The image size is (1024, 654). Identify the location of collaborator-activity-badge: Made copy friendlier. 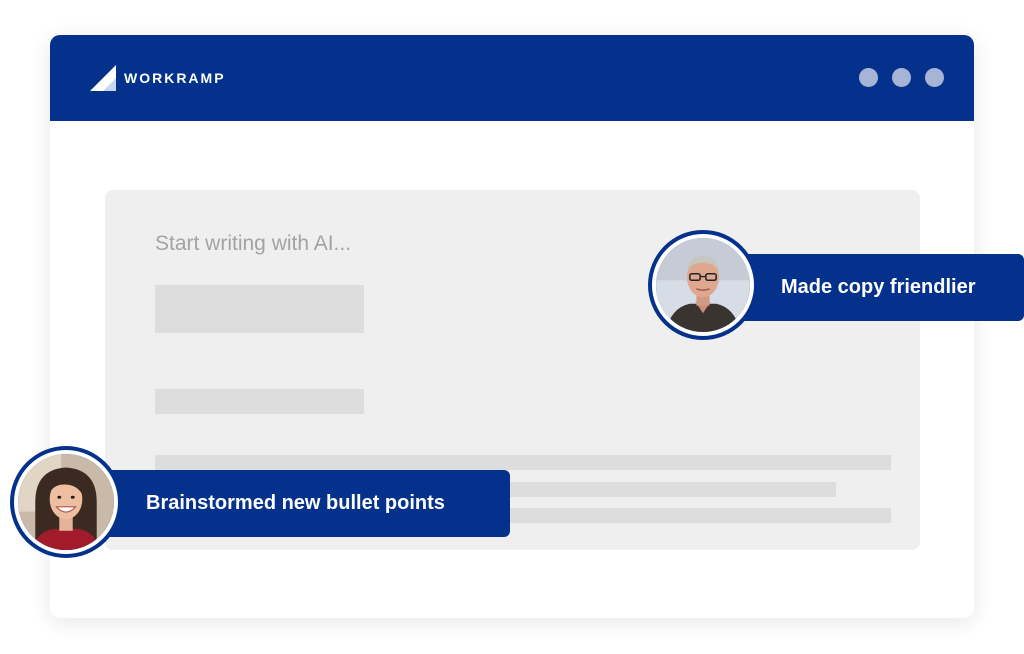
(869, 287).